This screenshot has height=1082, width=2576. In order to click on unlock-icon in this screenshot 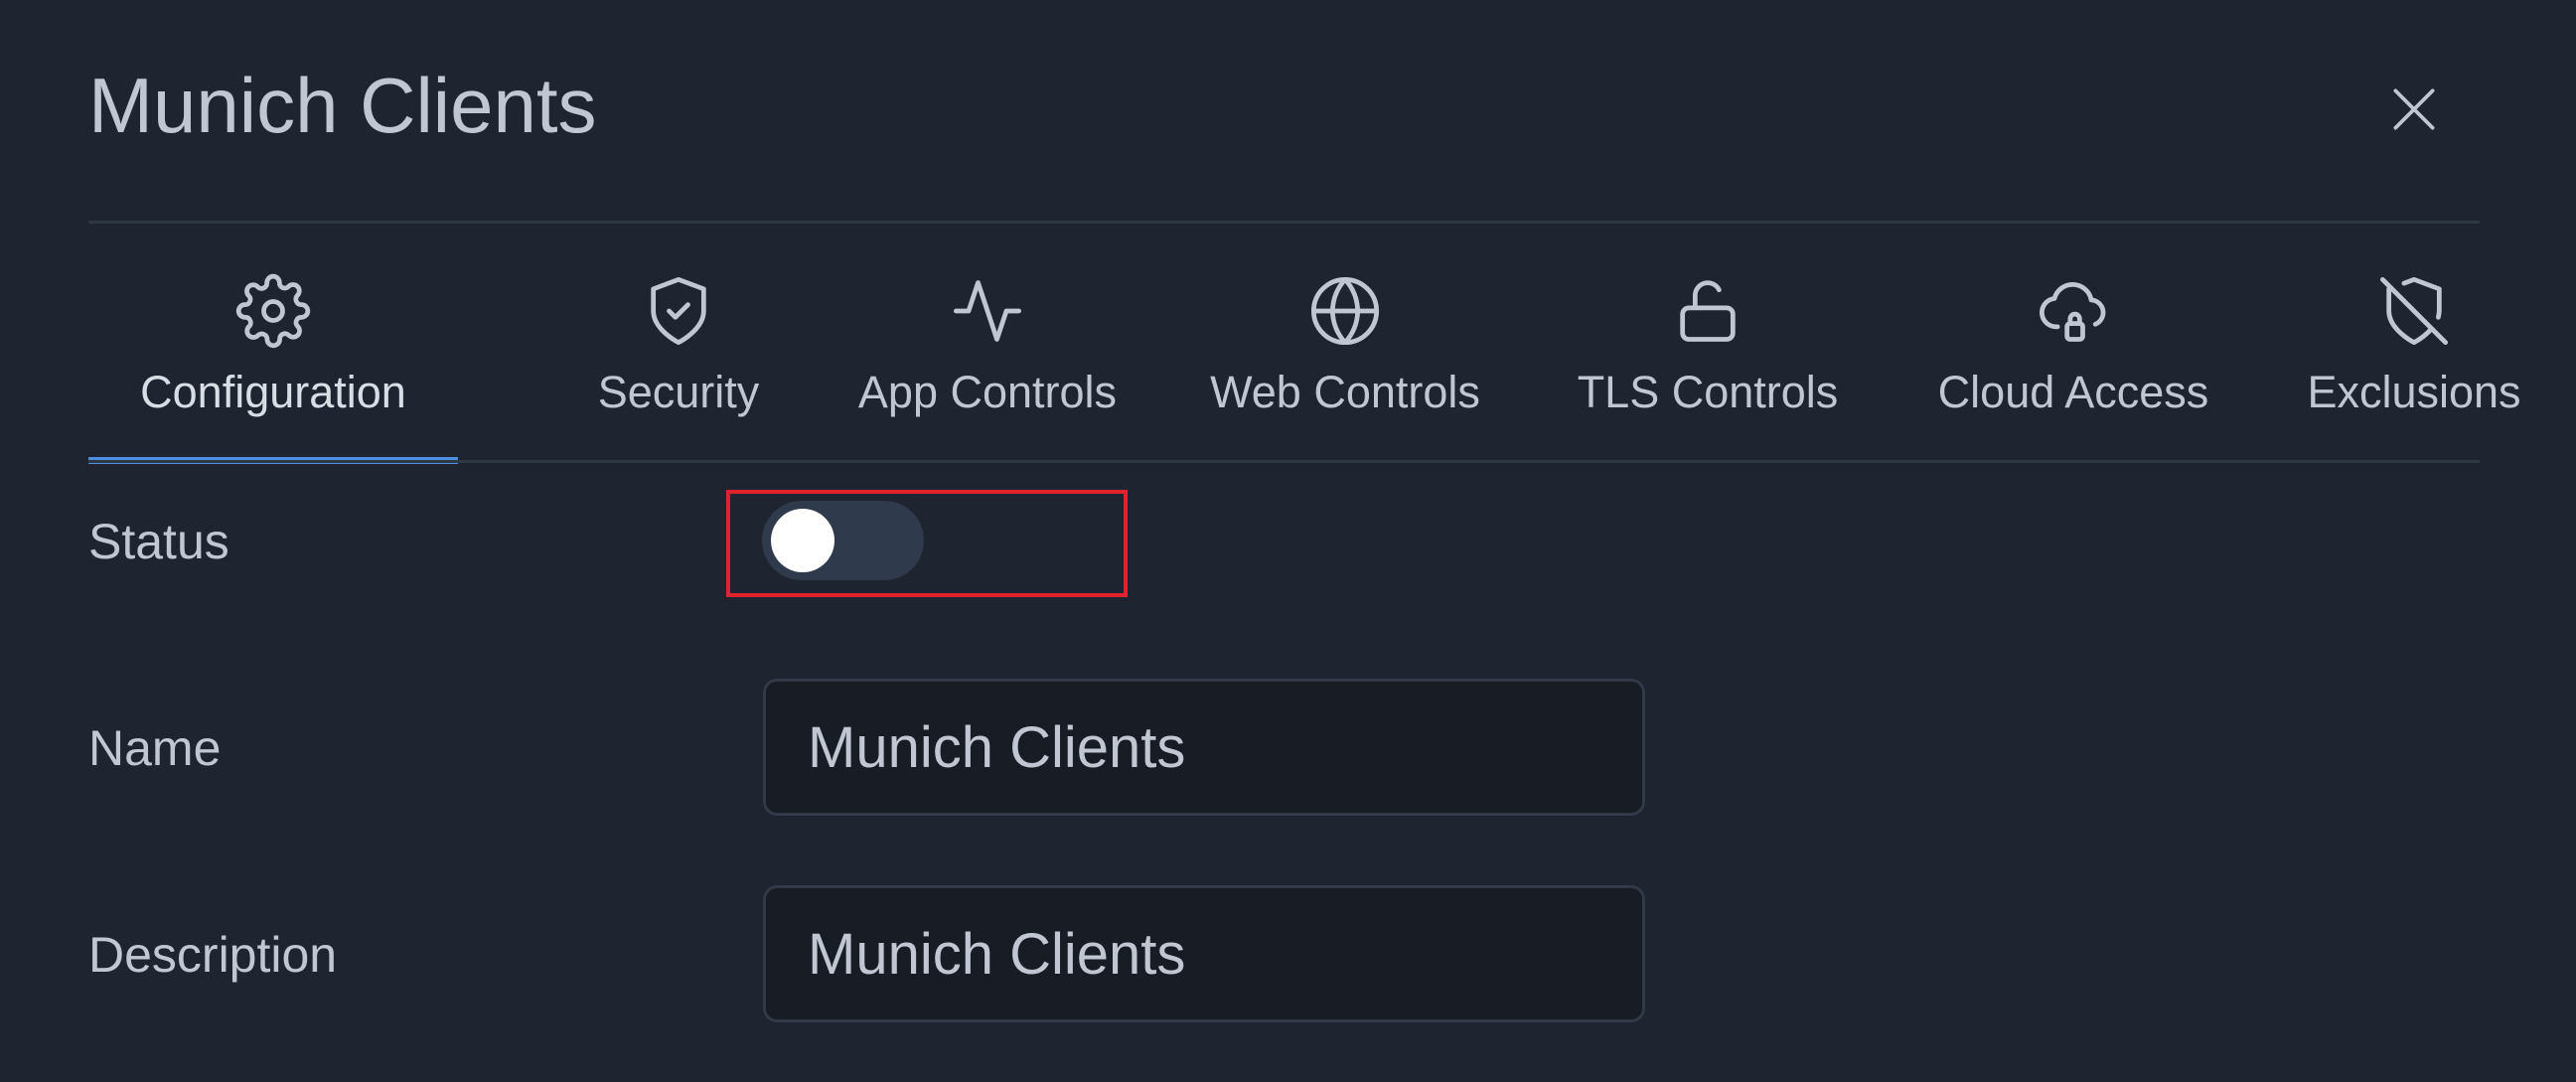, I will do `click(1708, 311)`.